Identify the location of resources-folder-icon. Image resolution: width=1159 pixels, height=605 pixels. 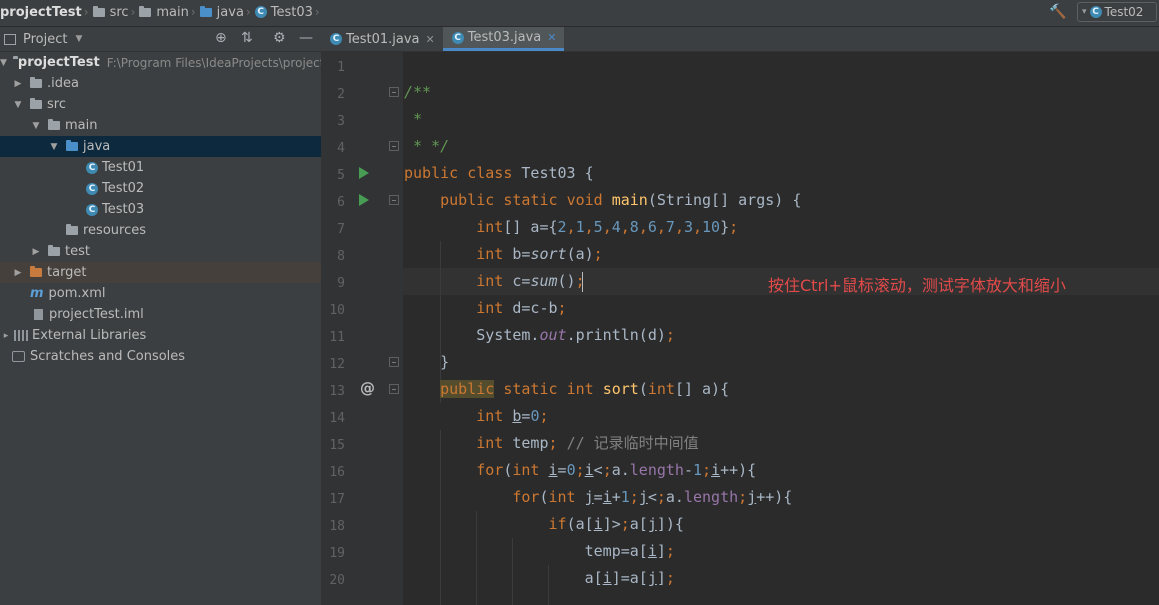
(72, 229).